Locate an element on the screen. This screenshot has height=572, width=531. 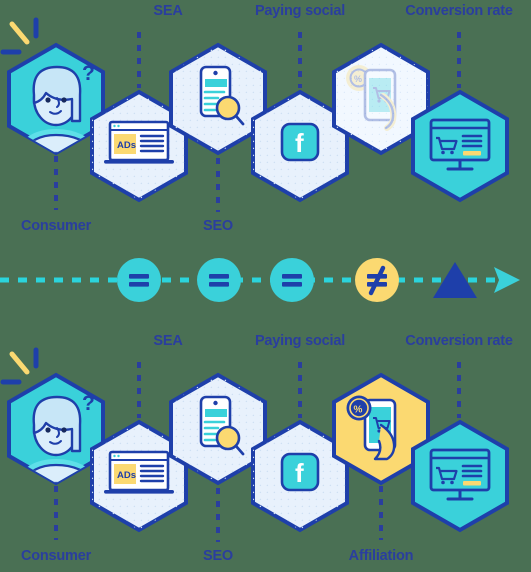
comparison-axis-graphics is located at coordinates (260, 280).